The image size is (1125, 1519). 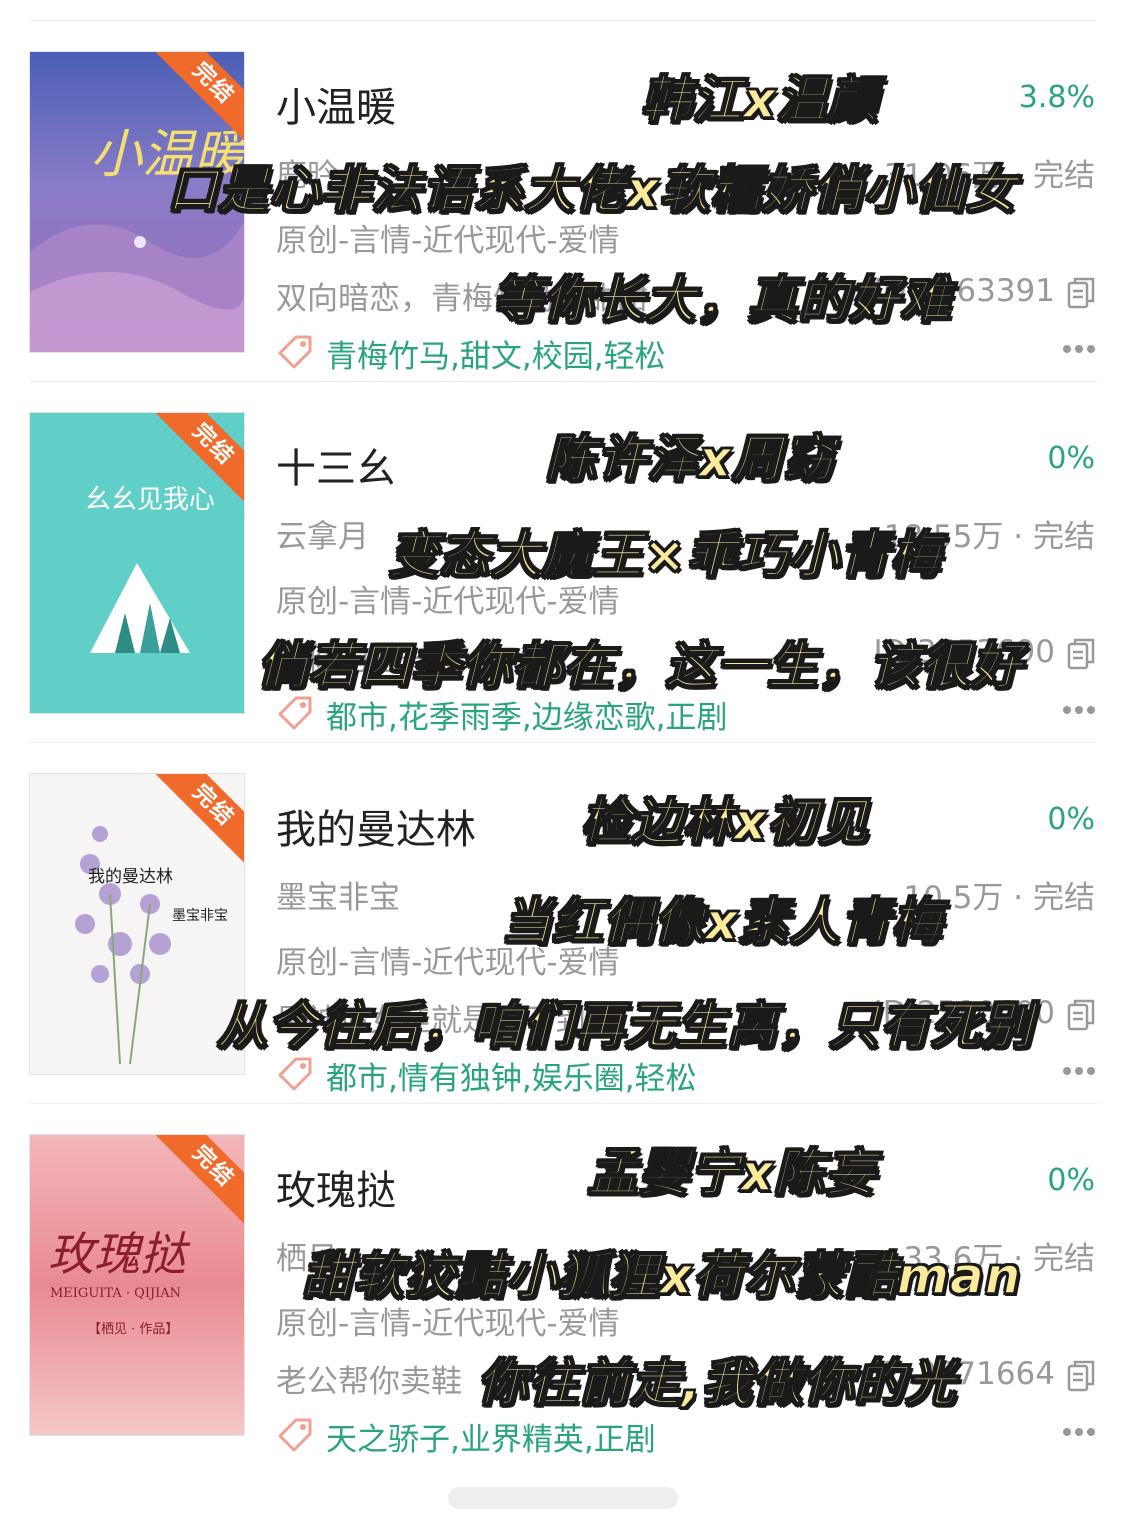 I want to click on overlay-tagline: 当红偶像x素人青梅, so click(x=722, y=922).